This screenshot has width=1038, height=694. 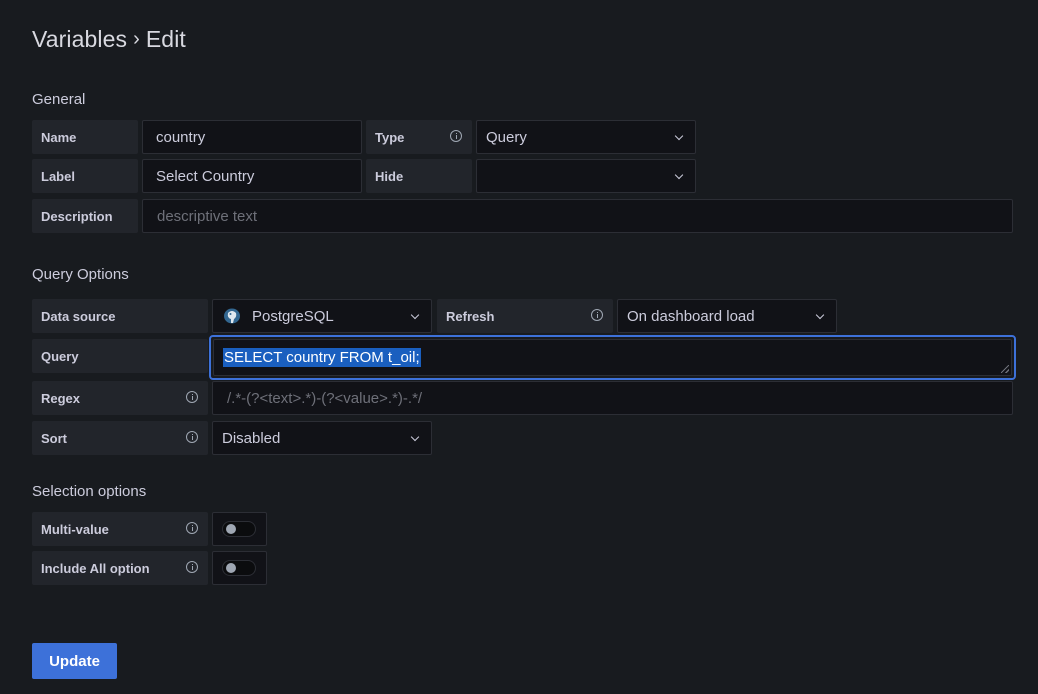 What do you see at coordinates (419, 137) in the screenshot?
I see `type-label: Type` at bounding box center [419, 137].